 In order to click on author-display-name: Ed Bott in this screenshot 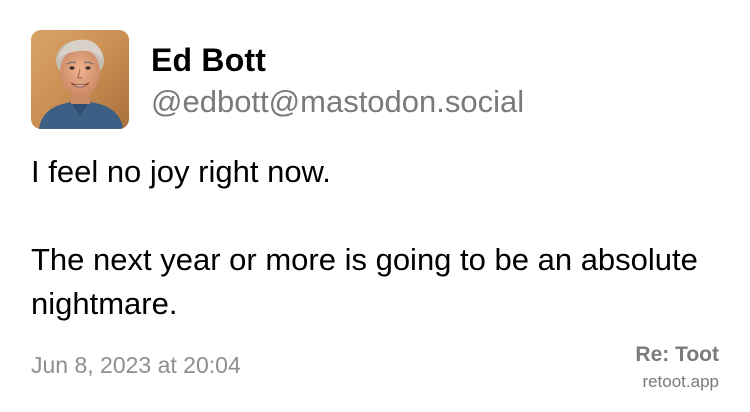, I will do `click(208, 60)`.